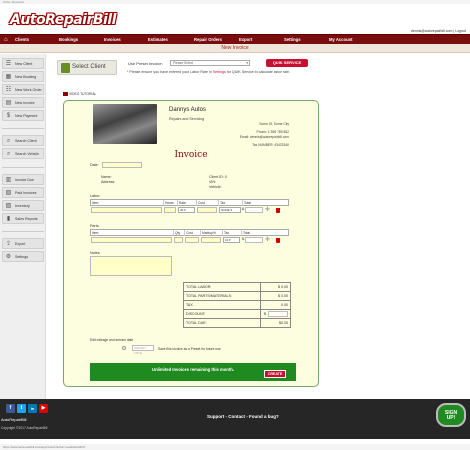 The image size is (470, 450). I want to click on page-title: New Invoice, so click(235, 48).